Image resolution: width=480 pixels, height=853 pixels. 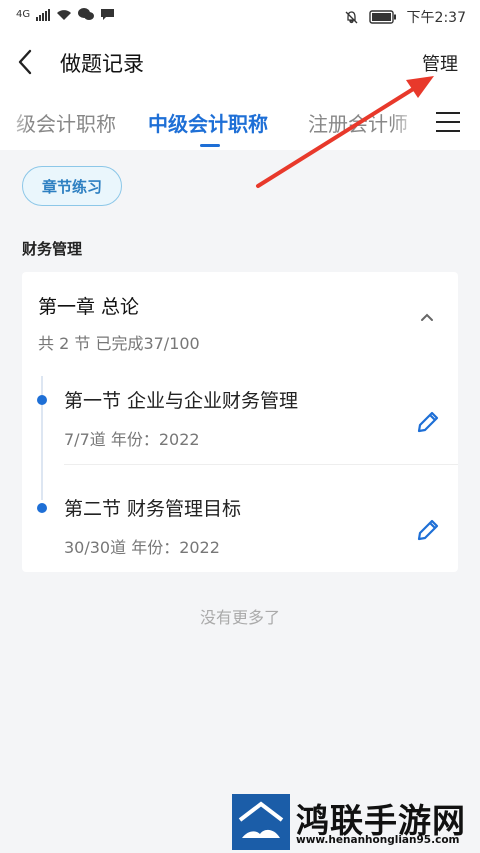 What do you see at coordinates (240, 63) in the screenshot?
I see `top-bar: 做题记录 管理` at bounding box center [240, 63].